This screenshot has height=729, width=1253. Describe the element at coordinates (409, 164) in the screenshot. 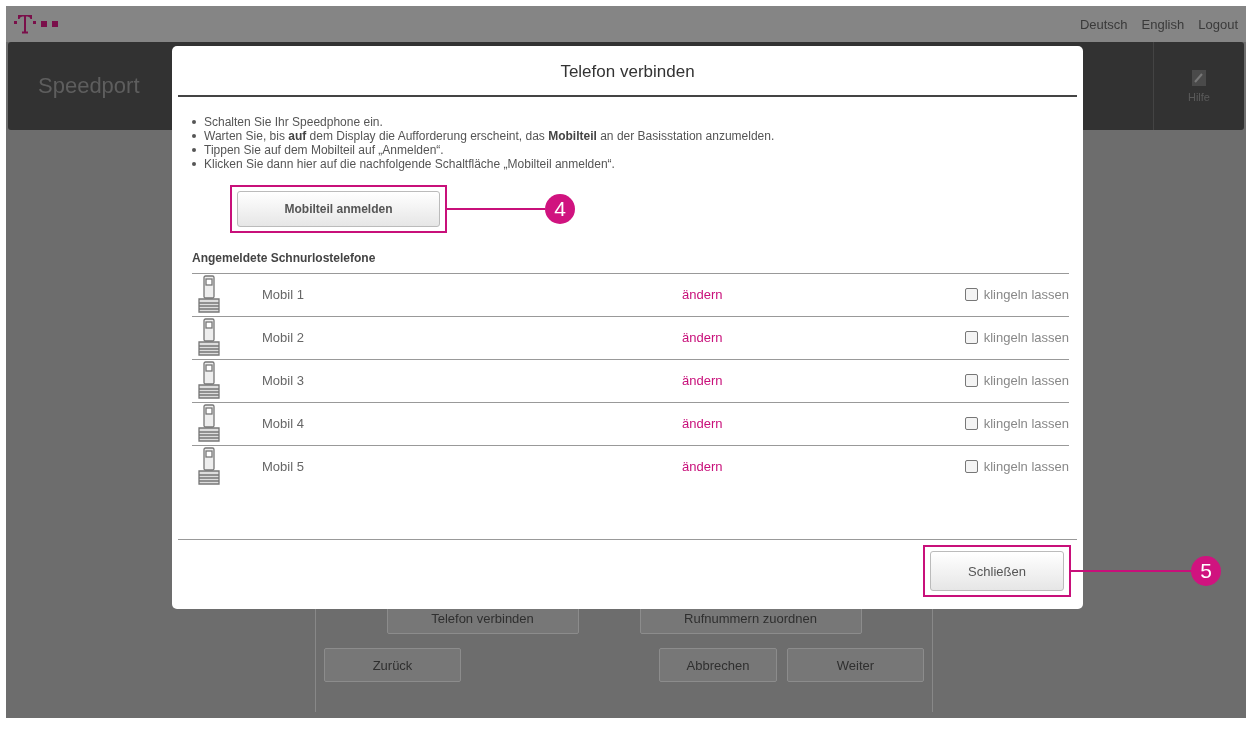

I see `instruction-item: Klicken Sie dann hier auf die nachfolgende Schaltfläche „Mobilteil anmelden“.` at that location.